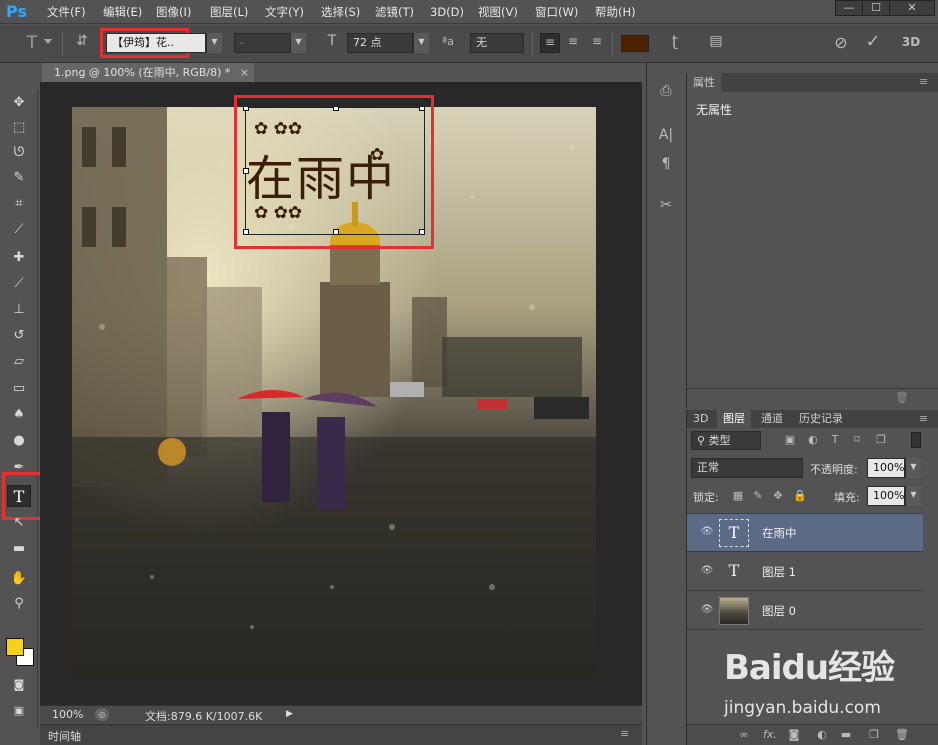 This screenshot has width=938, height=745. What do you see at coordinates (122, 12) in the screenshot?
I see `menu-edit: 编辑(E)` at bounding box center [122, 12].